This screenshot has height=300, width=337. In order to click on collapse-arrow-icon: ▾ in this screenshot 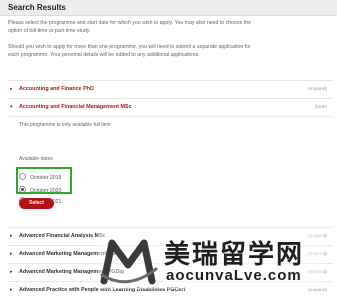, I will do `click(11, 107)`.